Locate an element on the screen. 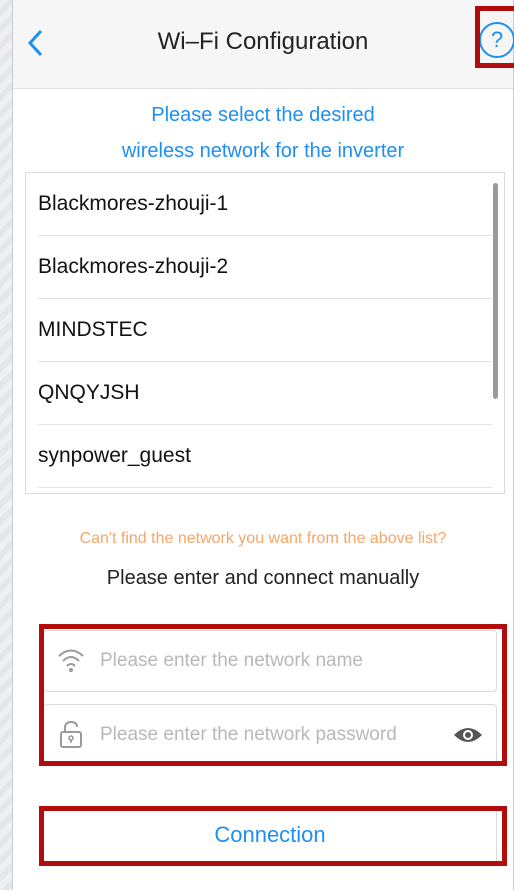 Image resolution: width=514 pixels, height=890 pixels. list-item: Blackmores-zhouji-2 is located at coordinates (265, 267).